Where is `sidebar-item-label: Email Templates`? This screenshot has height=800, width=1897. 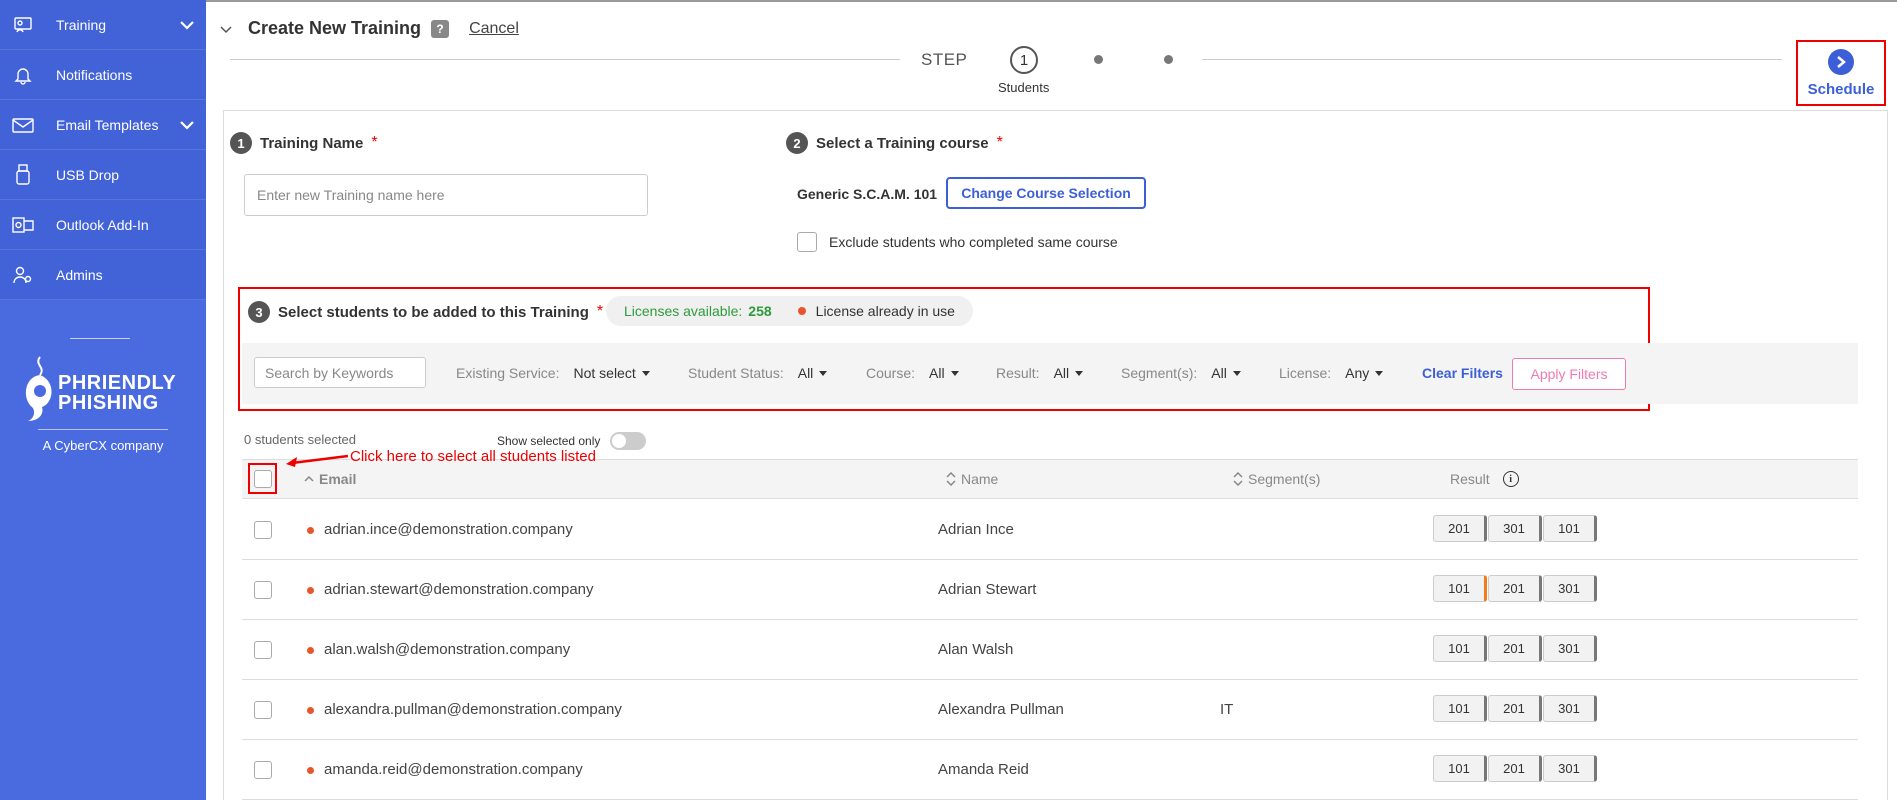 sidebar-item-label: Email Templates is located at coordinates (107, 124).